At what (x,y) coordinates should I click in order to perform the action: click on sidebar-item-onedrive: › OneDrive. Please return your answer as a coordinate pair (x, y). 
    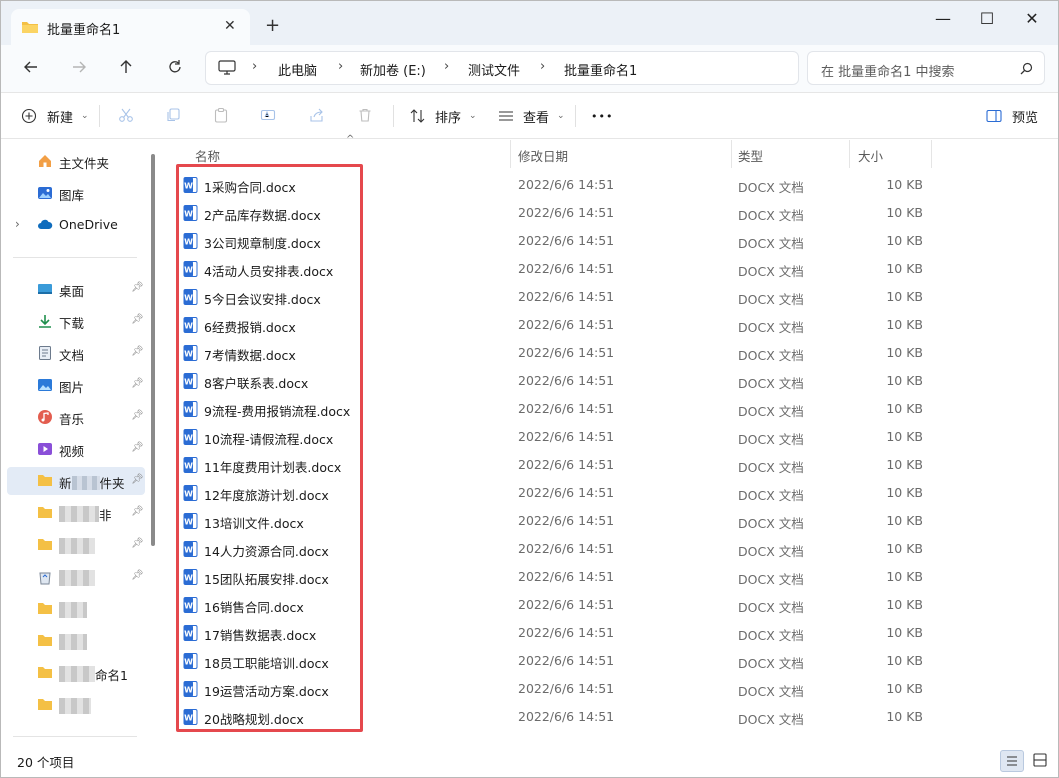
    Looking at the image, I should click on (74, 225).